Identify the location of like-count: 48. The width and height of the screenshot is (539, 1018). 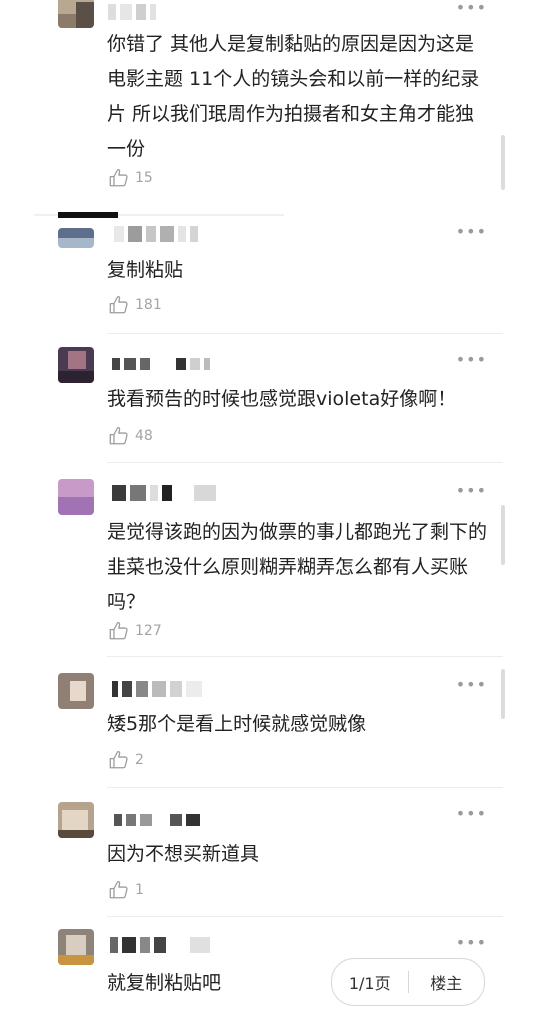
(144, 436).